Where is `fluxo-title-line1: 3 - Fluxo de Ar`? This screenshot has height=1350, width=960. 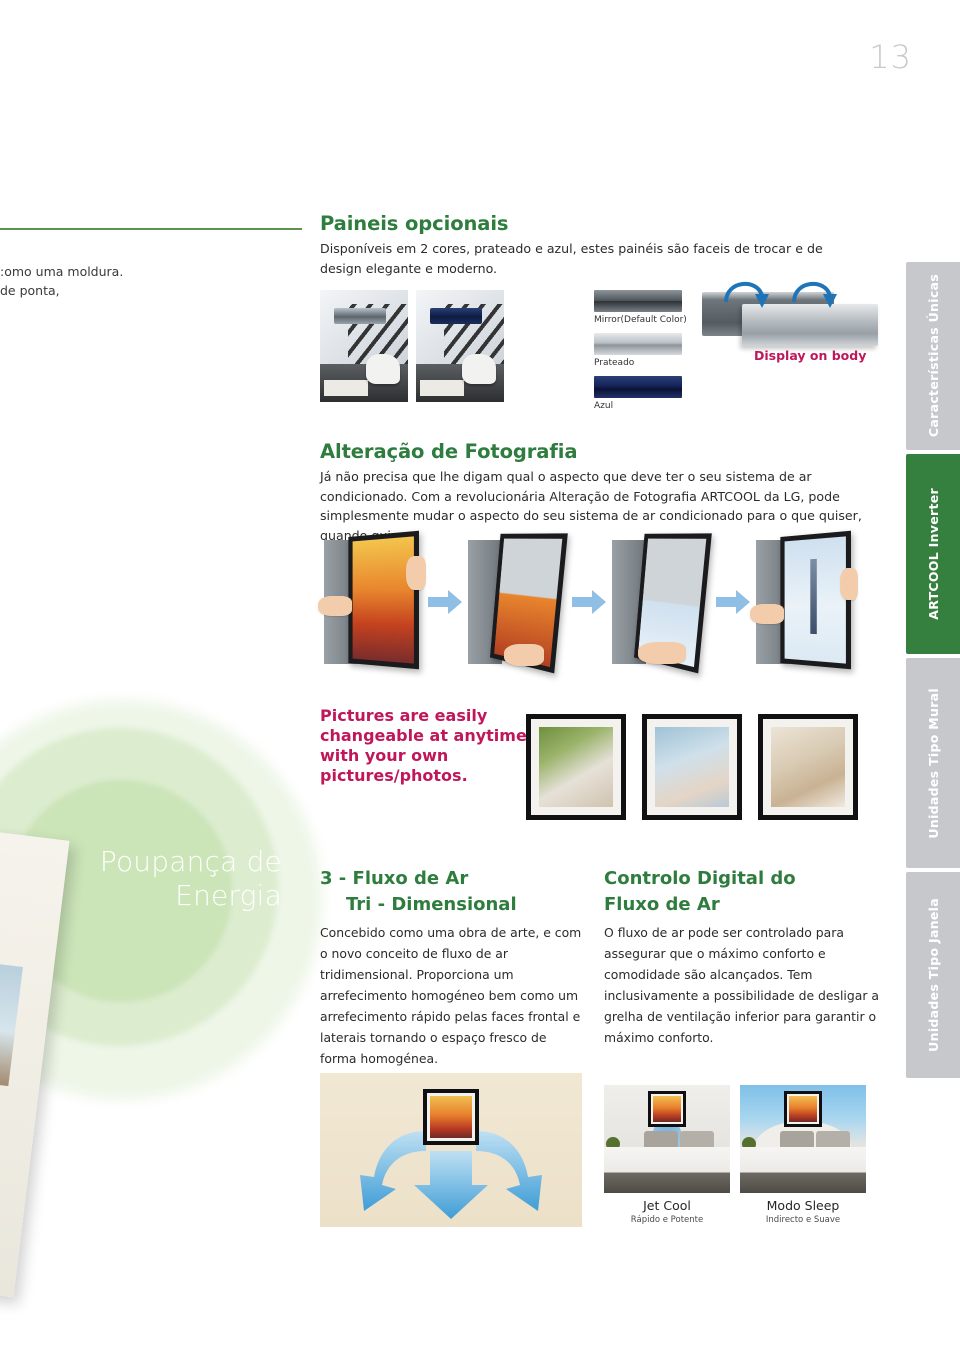 fluxo-title-line1: 3 - Fluxo de Ar is located at coordinates (394, 878).